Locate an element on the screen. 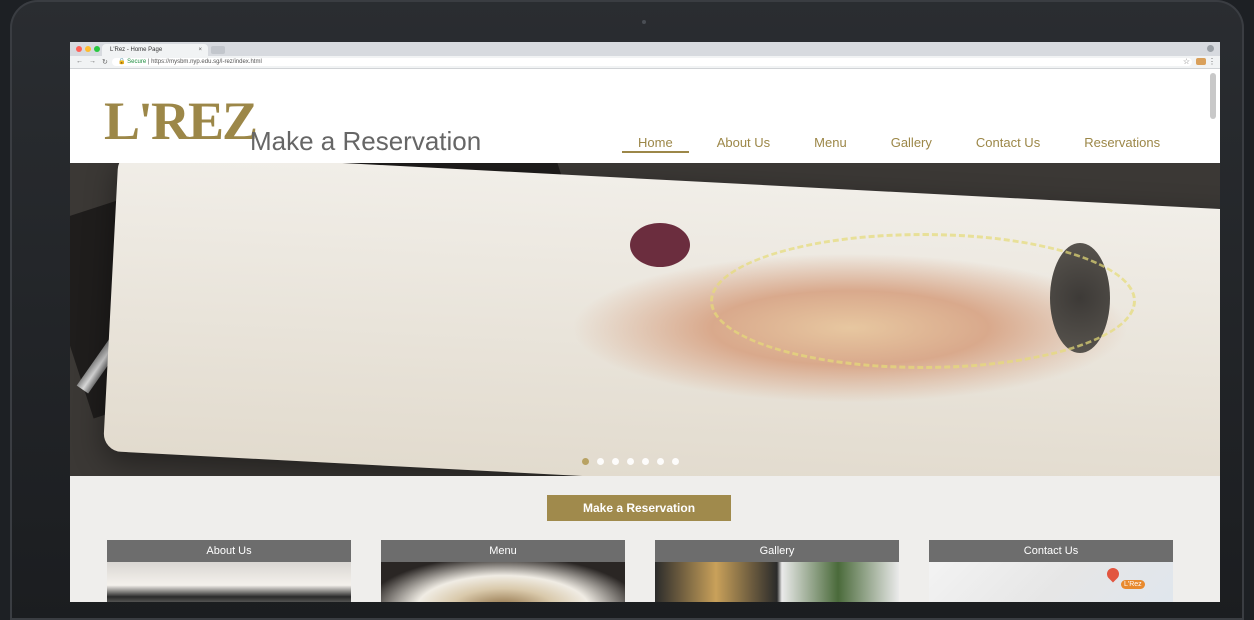 The width and height of the screenshot is (1254, 620). card-title: Menu is located at coordinates (503, 551).